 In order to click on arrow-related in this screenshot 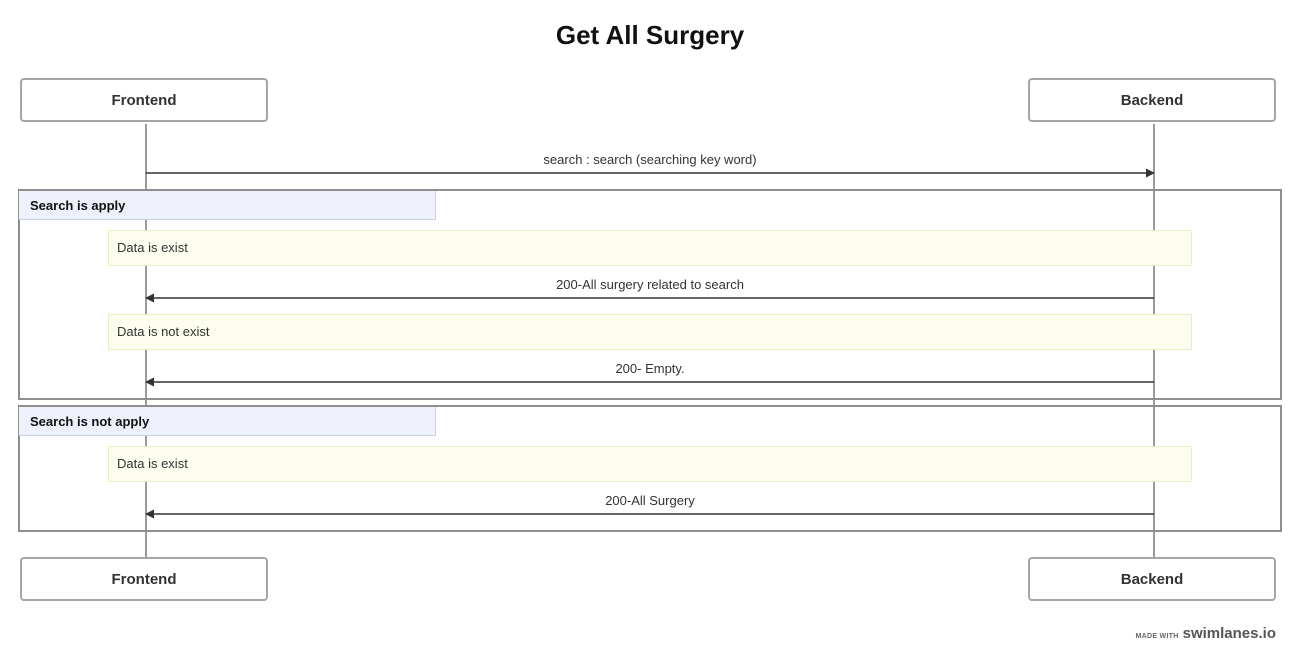, I will do `click(649, 298)`.